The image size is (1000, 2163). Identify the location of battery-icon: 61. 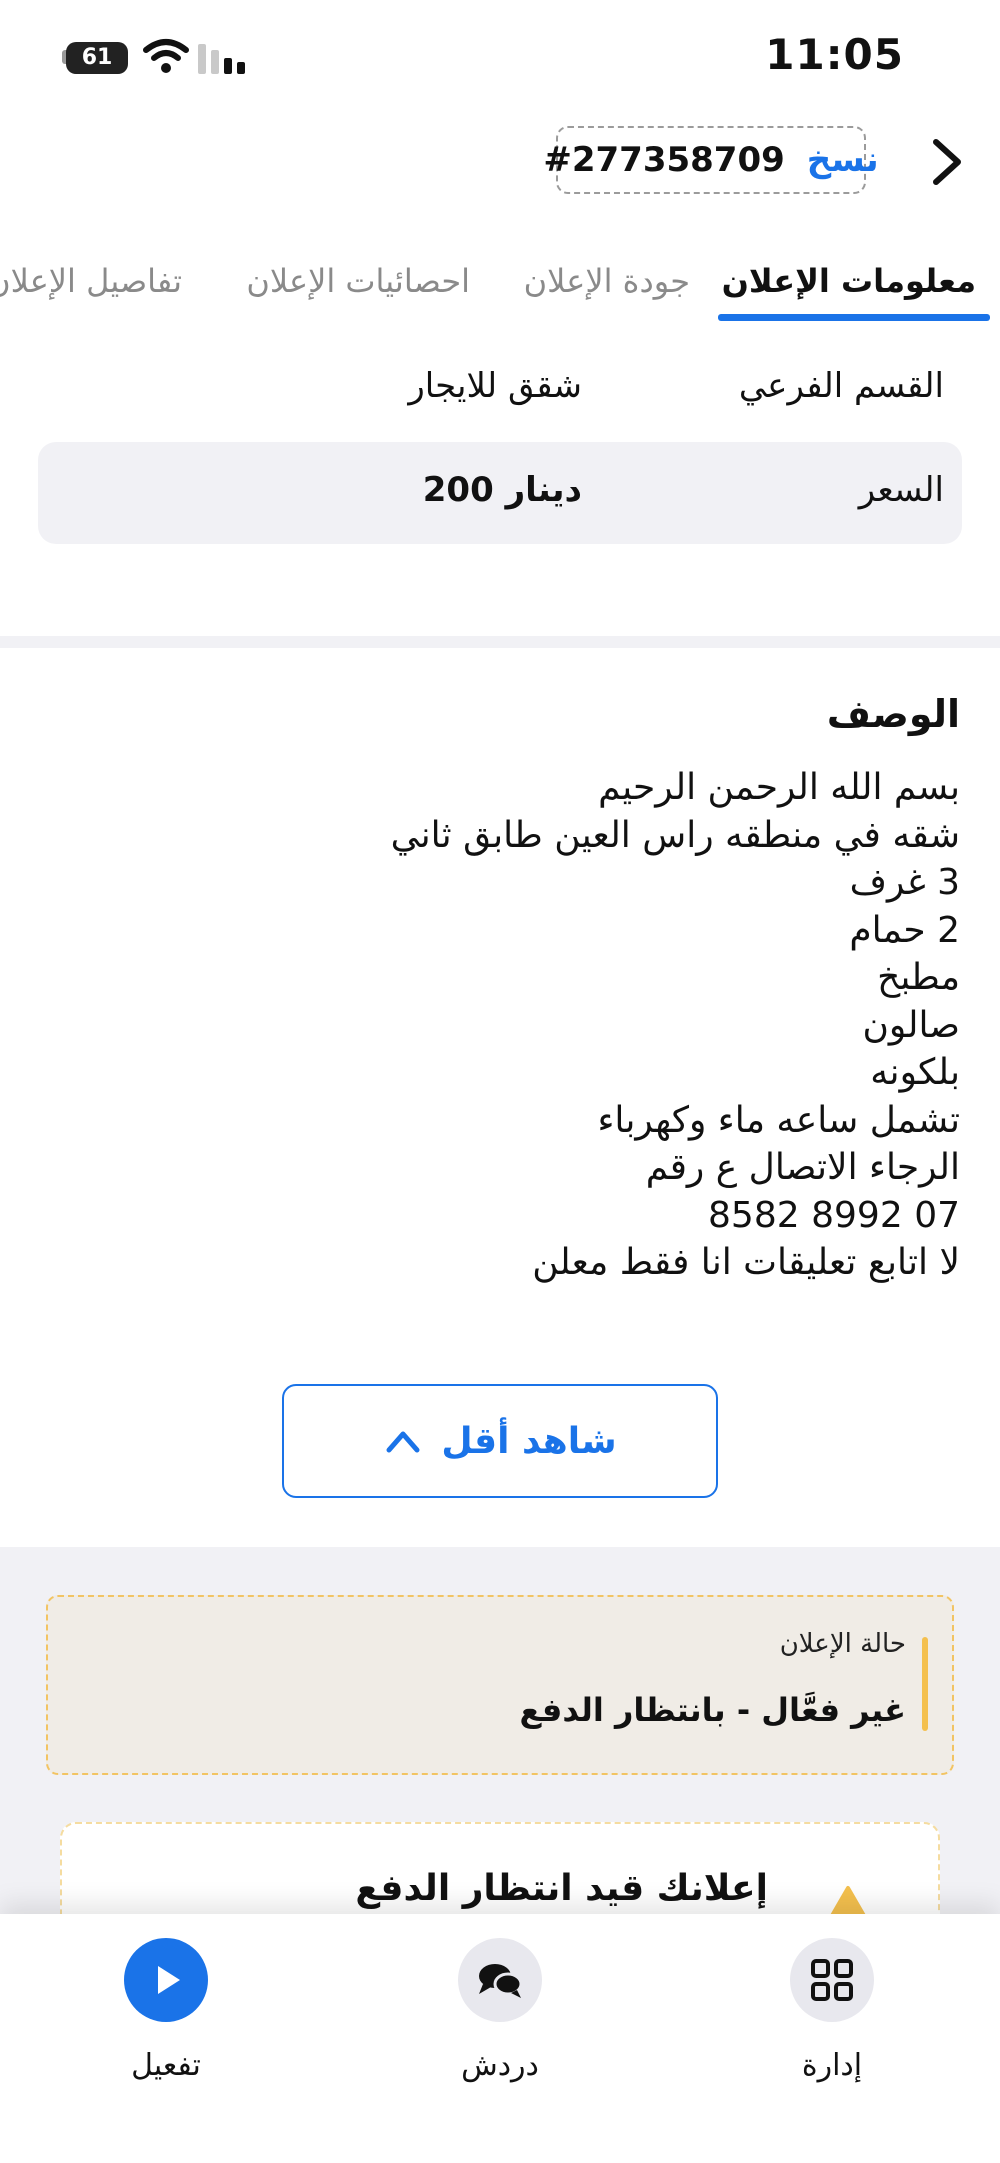
(97, 58).